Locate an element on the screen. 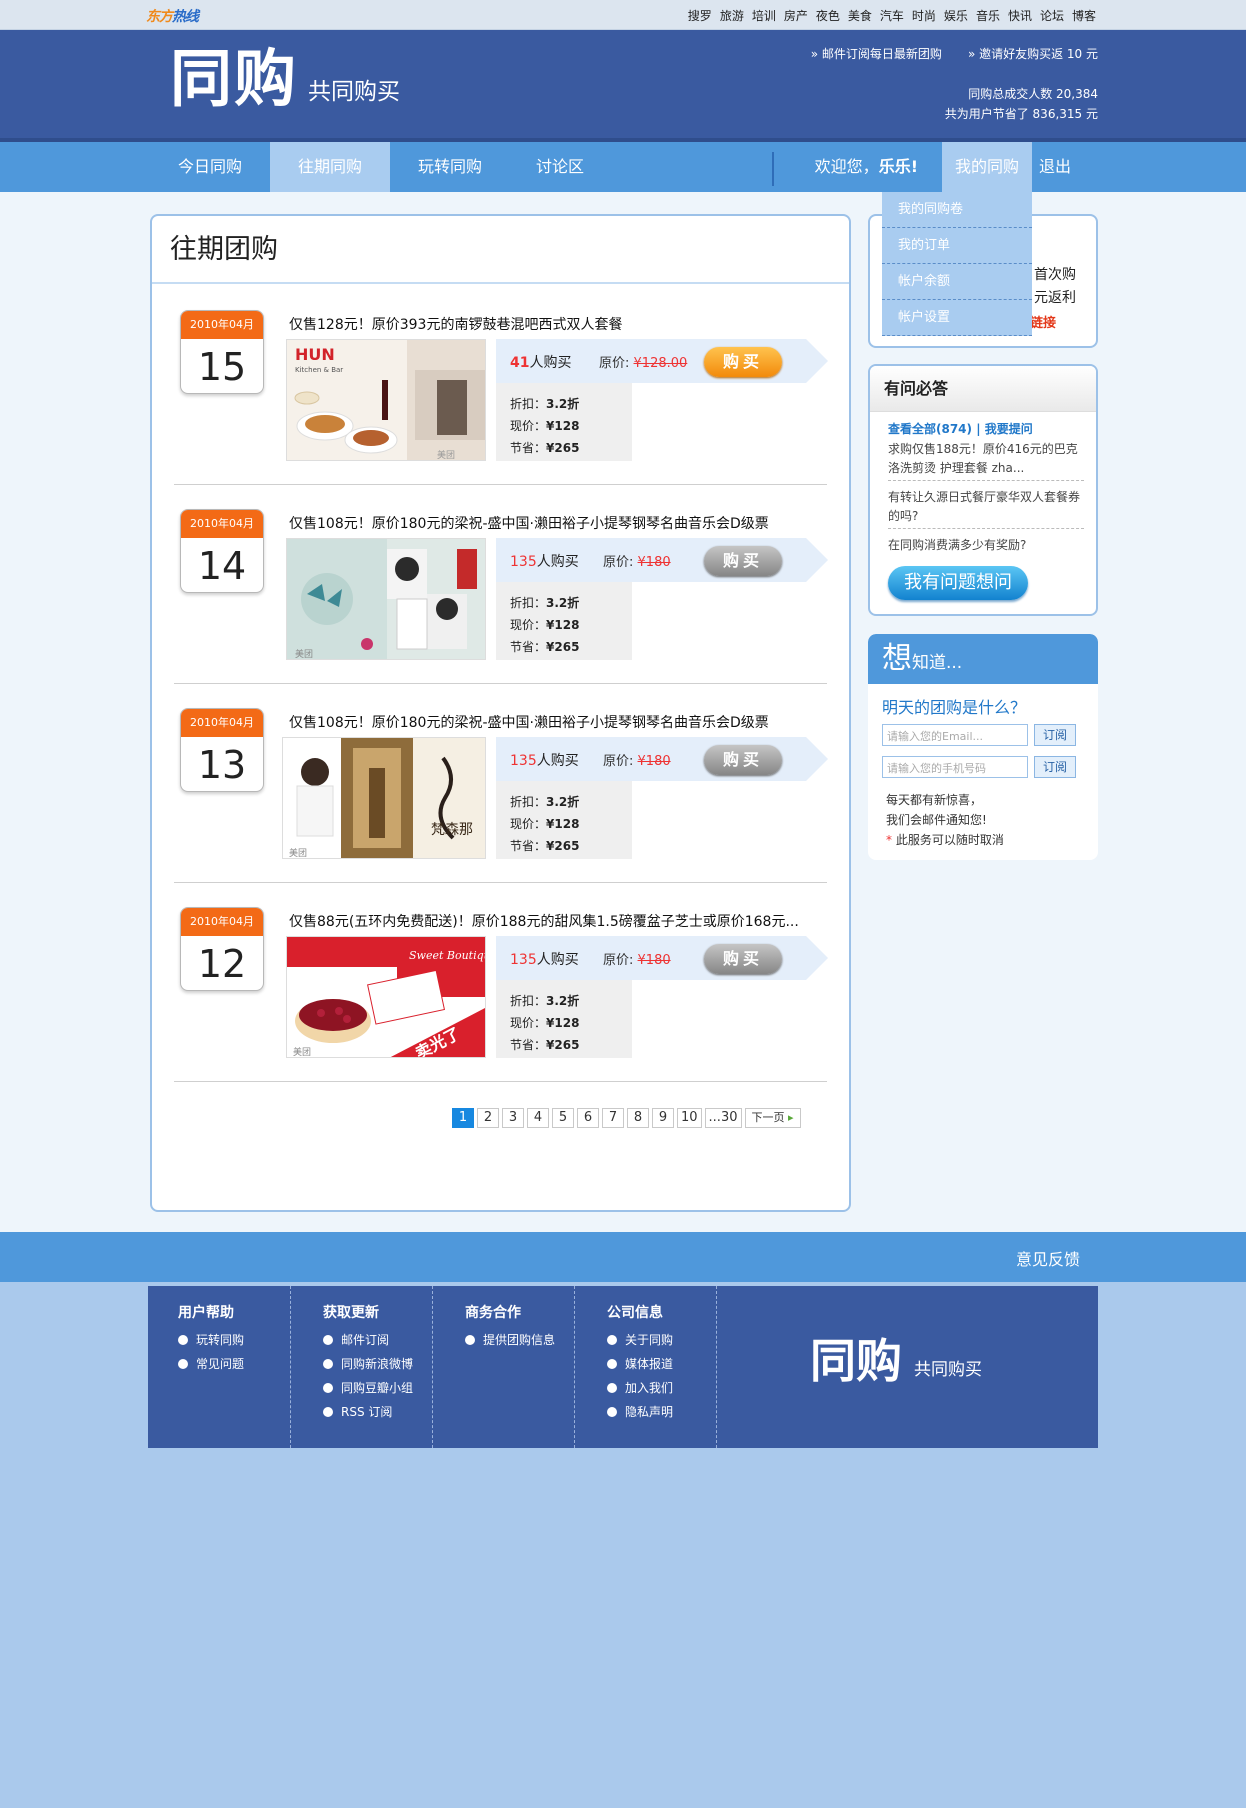  page-button: 9 is located at coordinates (663, 1118).